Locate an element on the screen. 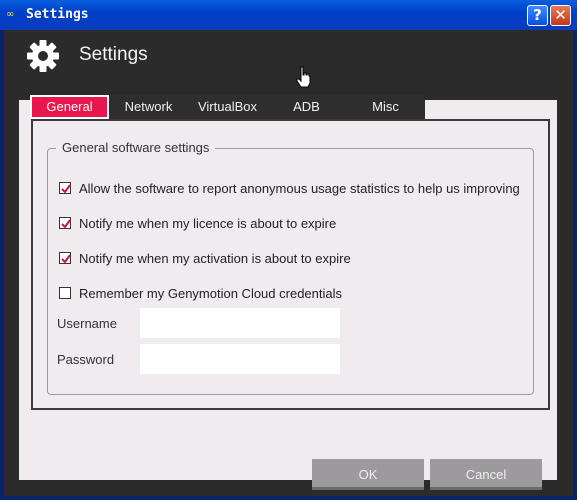 The height and width of the screenshot is (500, 577). gear-icon is located at coordinates (43, 56).